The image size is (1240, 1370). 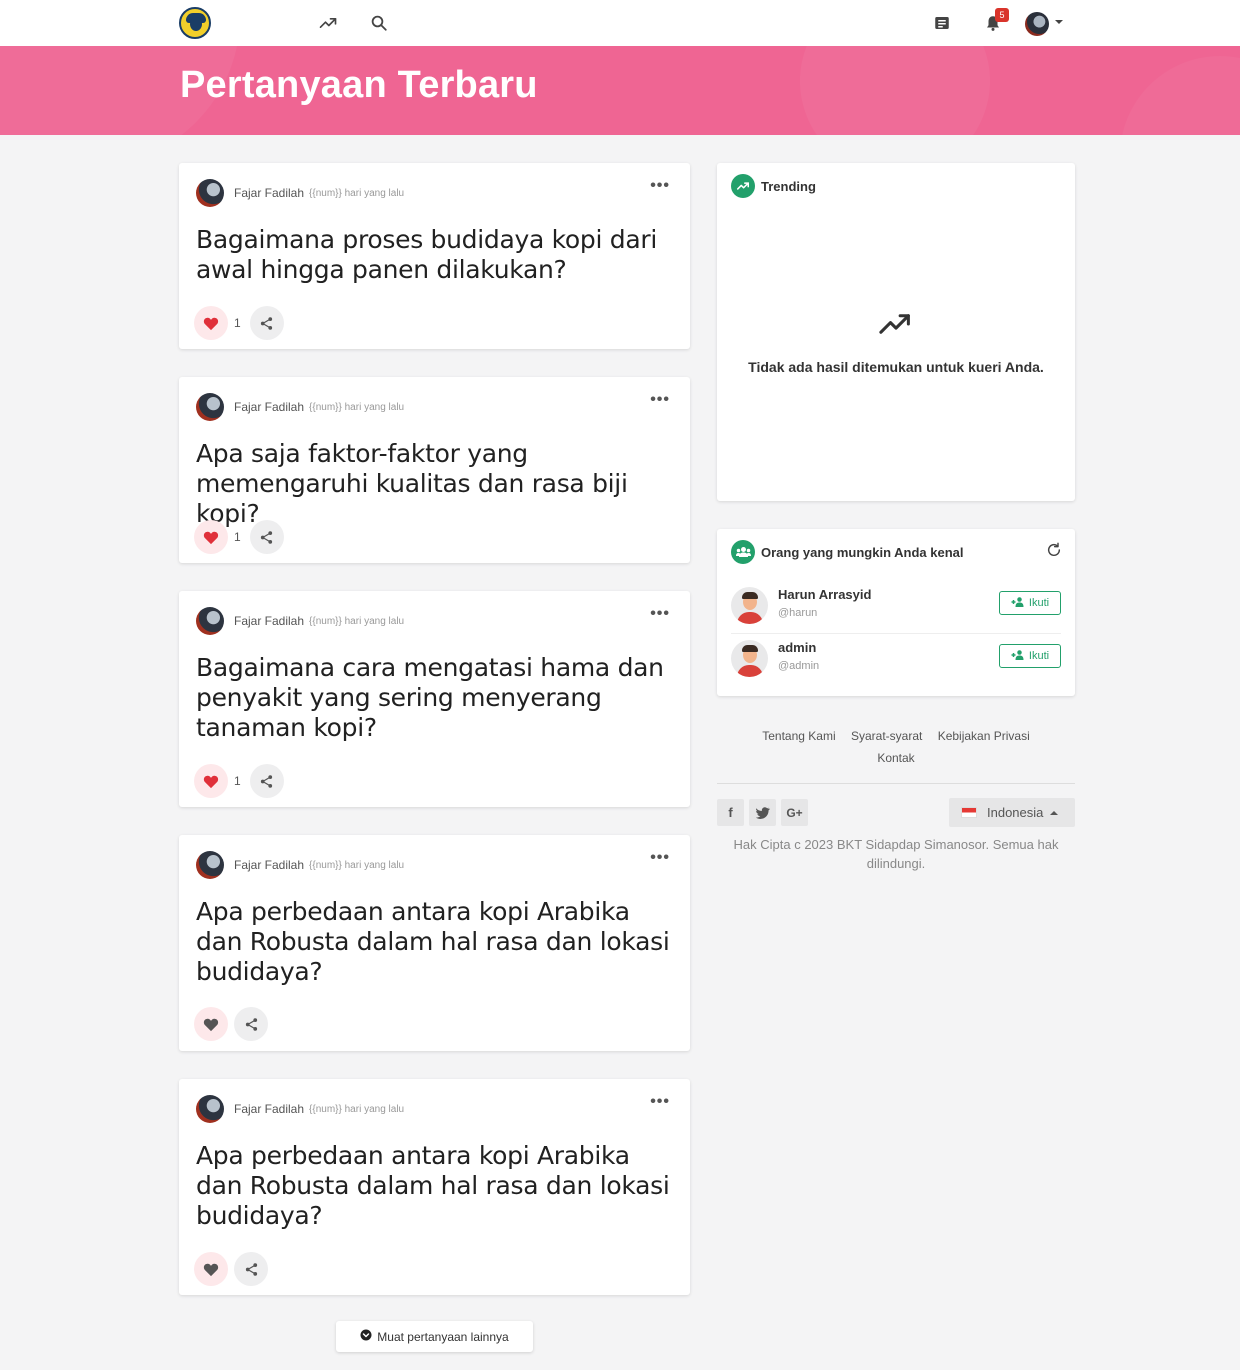 What do you see at coordinates (762, 812) in the screenshot?
I see `twitter-icon` at bounding box center [762, 812].